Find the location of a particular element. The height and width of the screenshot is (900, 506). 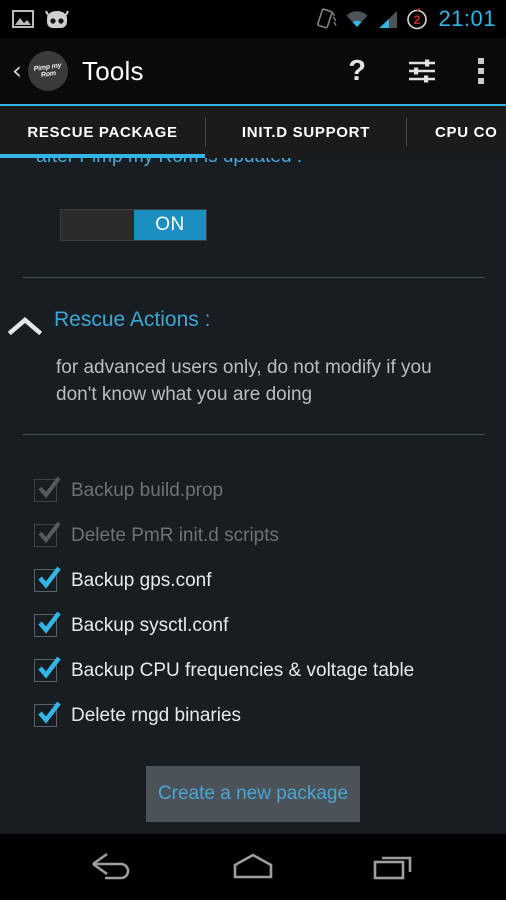

wifi-icon is located at coordinates (357, 19).